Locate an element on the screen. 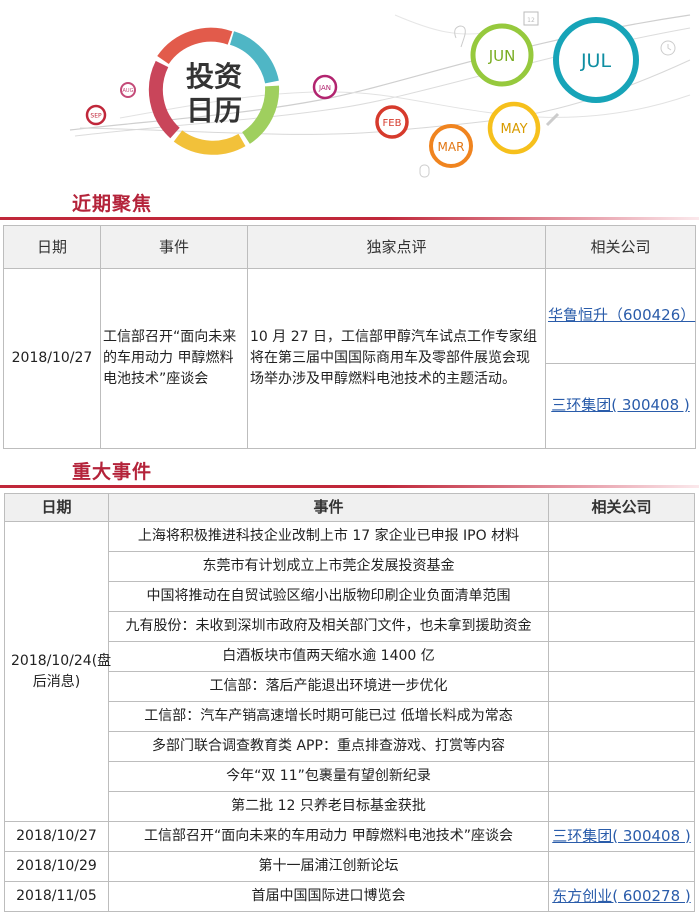 This screenshot has width=699, height=919. svg-text: JAN is located at coordinates (324, 88).